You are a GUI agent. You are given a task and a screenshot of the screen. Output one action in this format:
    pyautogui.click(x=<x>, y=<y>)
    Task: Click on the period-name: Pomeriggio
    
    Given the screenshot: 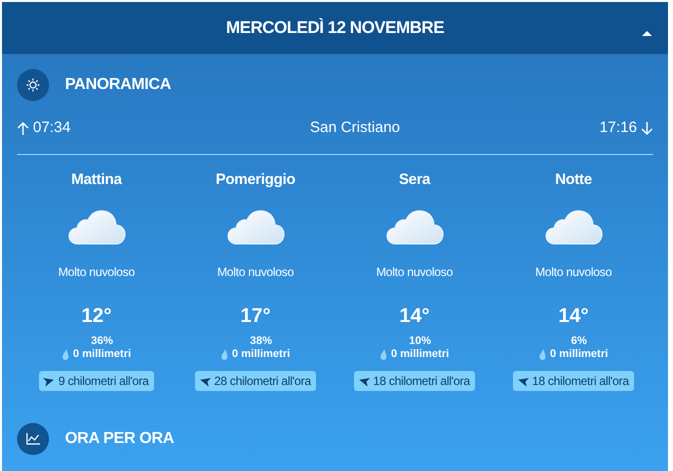 What is the action you would take?
    pyautogui.click(x=256, y=180)
    